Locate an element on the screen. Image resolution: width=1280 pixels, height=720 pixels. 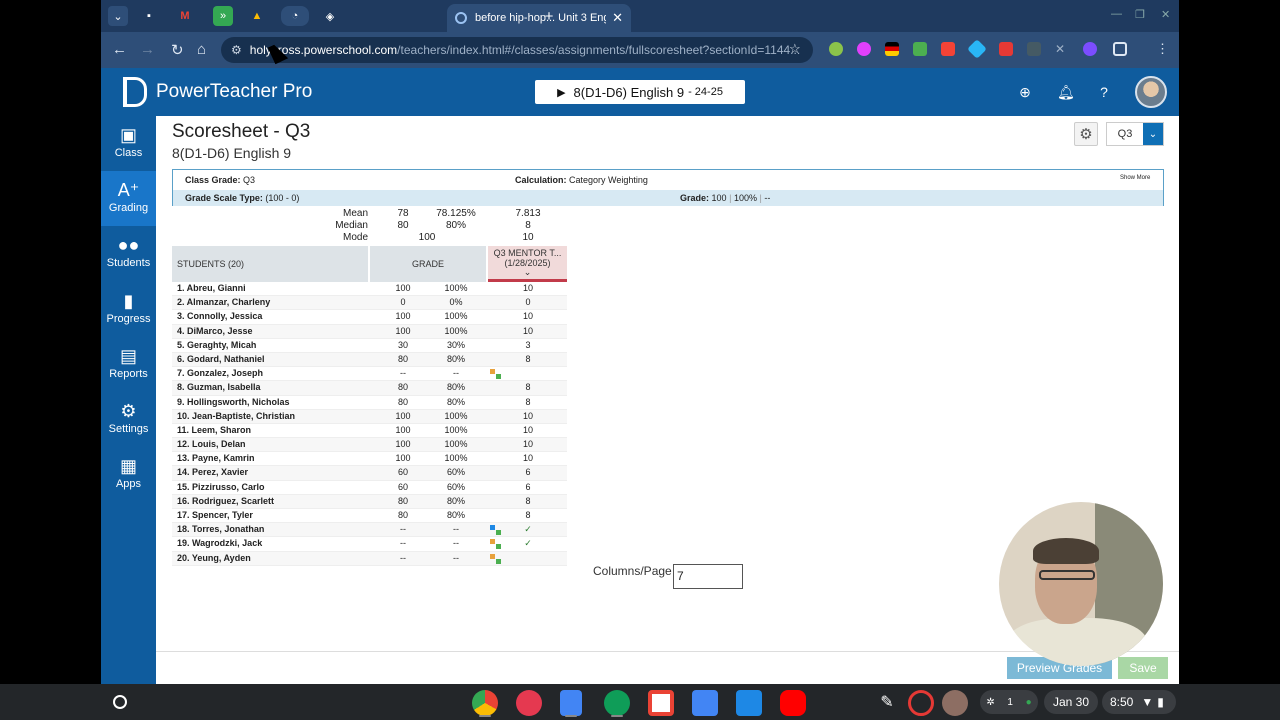
browser-menu-icon: ⋮ is located at coordinates (1162, 49).